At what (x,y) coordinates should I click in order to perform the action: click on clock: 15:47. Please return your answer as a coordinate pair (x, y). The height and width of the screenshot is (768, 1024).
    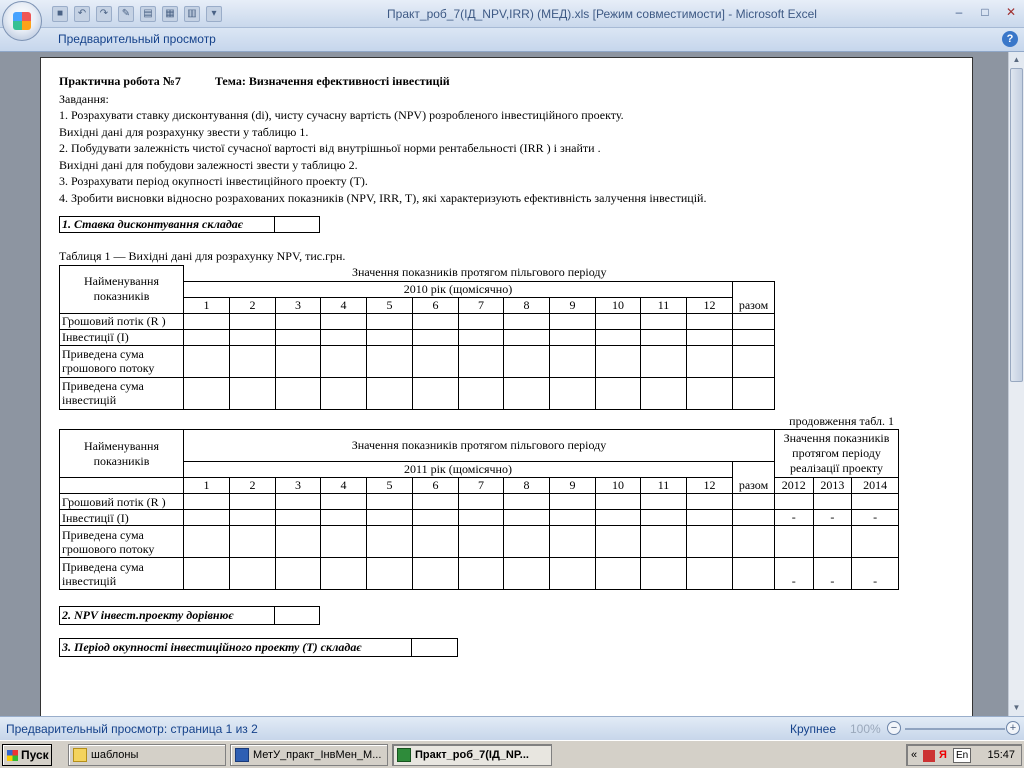
    Looking at the image, I should click on (1001, 755).